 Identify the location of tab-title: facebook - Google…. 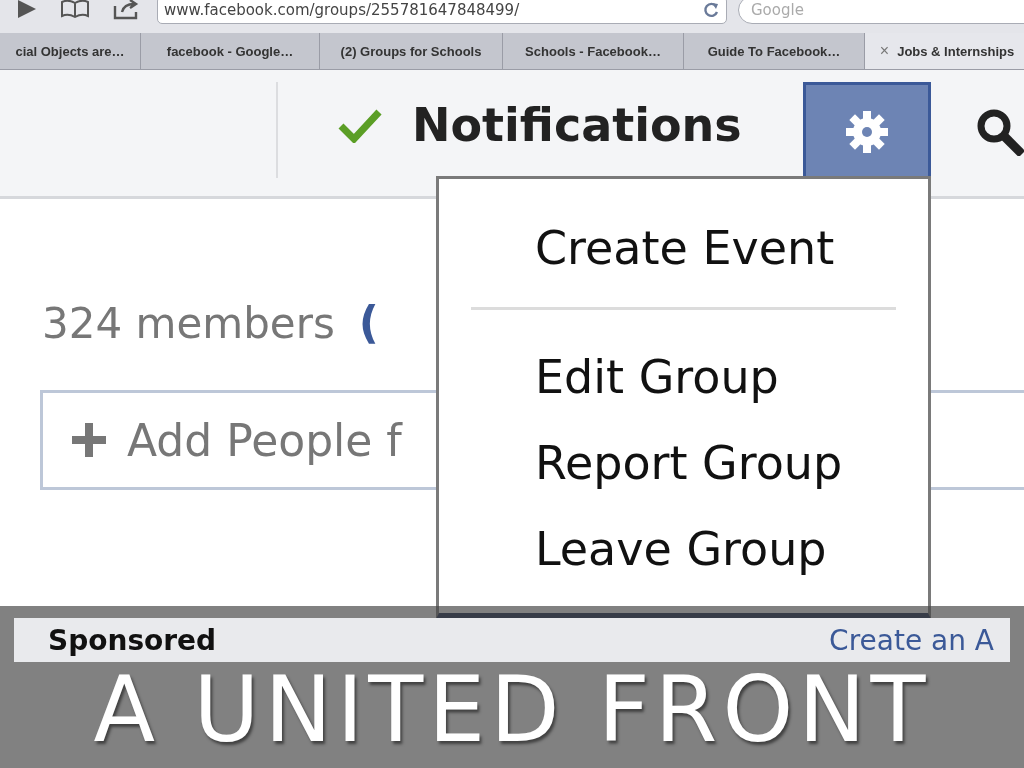
(230, 51).